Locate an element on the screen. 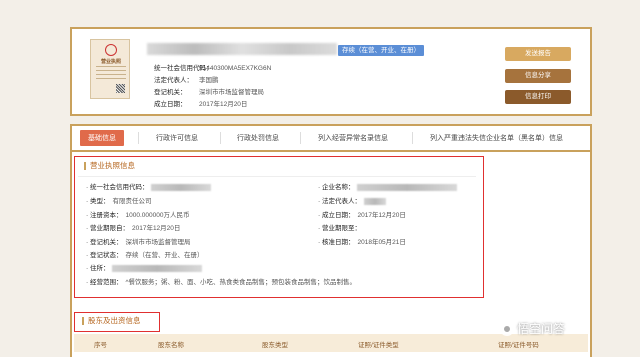  field-value: 存续（在营、开业、在册） is located at coordinates (164, 255).